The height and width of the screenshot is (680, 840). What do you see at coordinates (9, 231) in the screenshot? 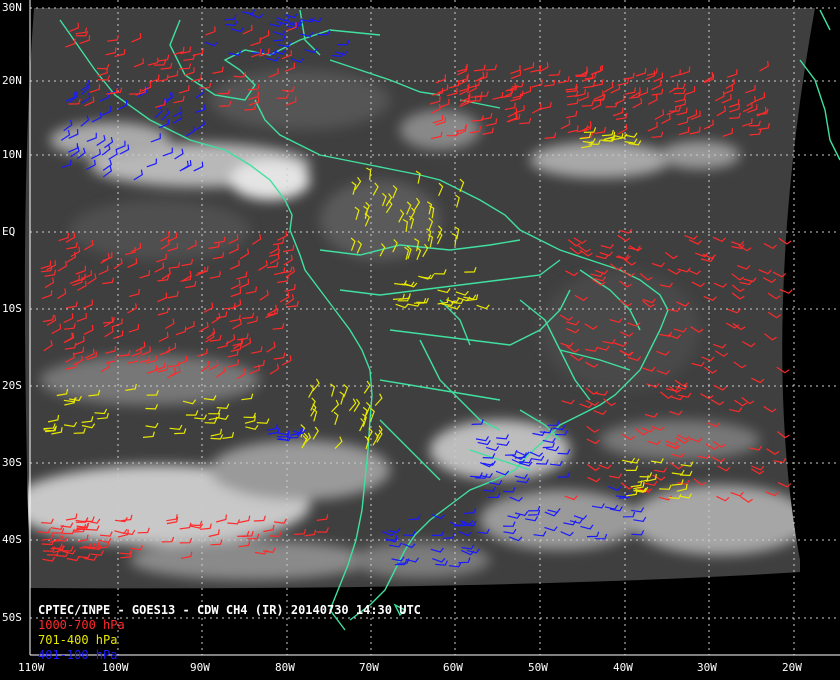
I see `lat-label-eq: EQ` at bounding box center [9, 231].